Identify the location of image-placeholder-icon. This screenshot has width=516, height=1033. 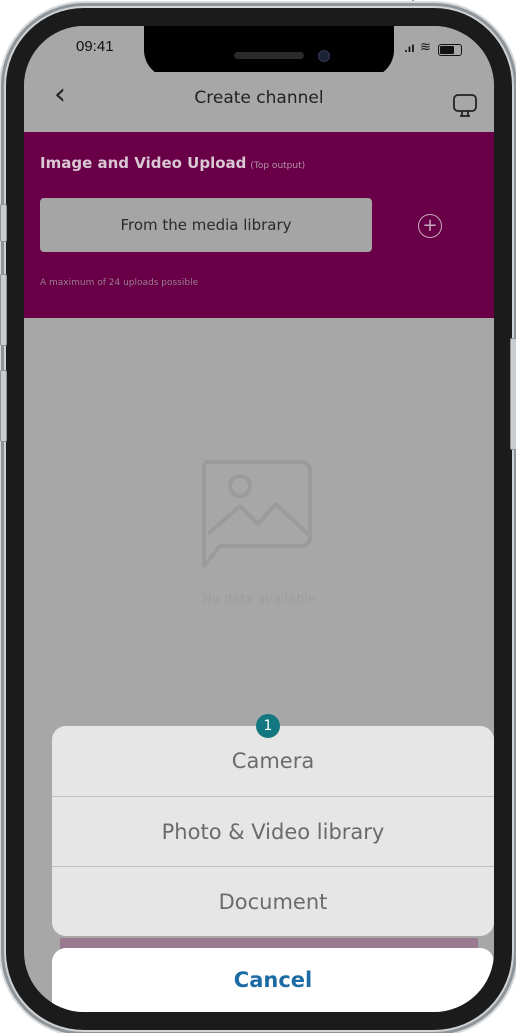
(256, 514).